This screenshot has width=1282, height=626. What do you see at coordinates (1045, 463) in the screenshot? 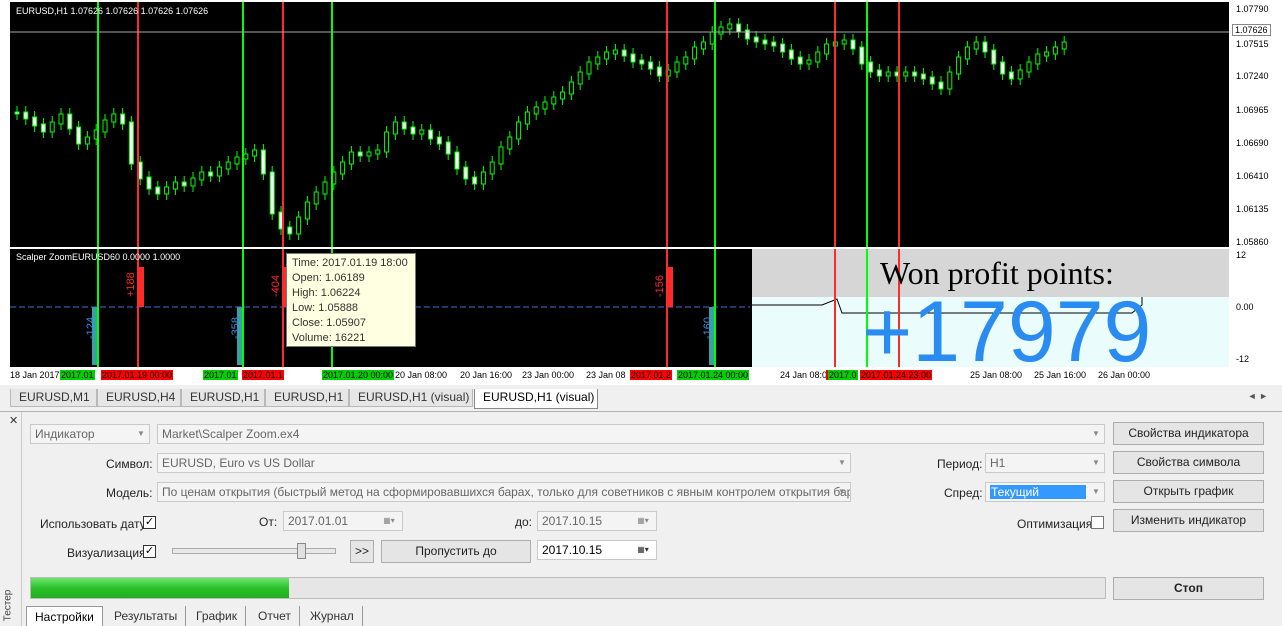
I see `period-select: H1 ▼` at bounding box center [1045, 463].